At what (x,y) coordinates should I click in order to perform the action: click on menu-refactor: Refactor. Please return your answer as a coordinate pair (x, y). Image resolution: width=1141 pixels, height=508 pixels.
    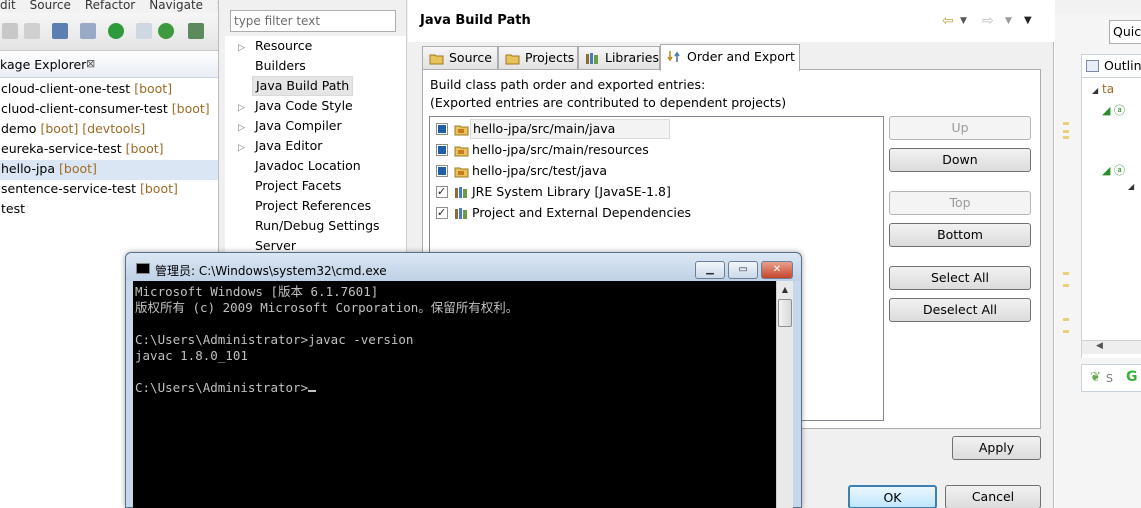
    Looking at the image, I should click on (110, 6).